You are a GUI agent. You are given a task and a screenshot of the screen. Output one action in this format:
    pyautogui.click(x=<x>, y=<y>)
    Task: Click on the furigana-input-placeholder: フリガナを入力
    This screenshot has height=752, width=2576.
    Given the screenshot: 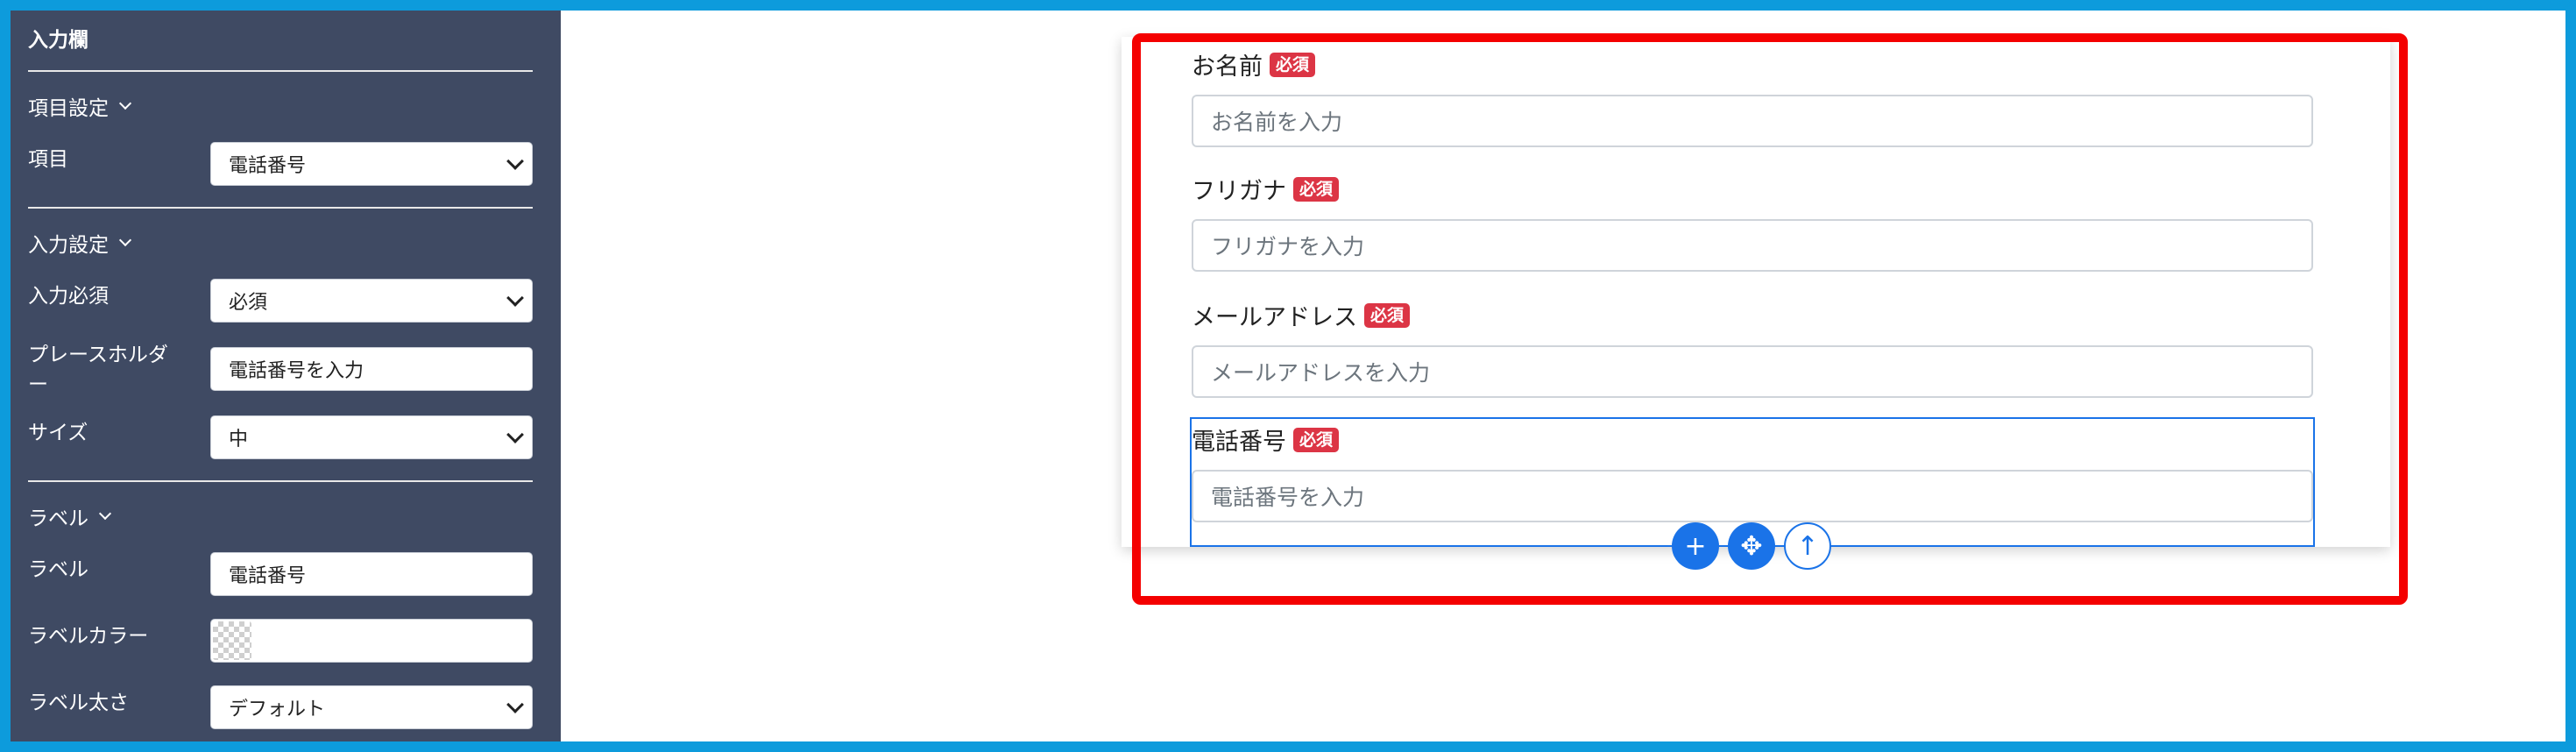 What is the action you would take?
    pyautogui.click(x=1288, y=246)
    